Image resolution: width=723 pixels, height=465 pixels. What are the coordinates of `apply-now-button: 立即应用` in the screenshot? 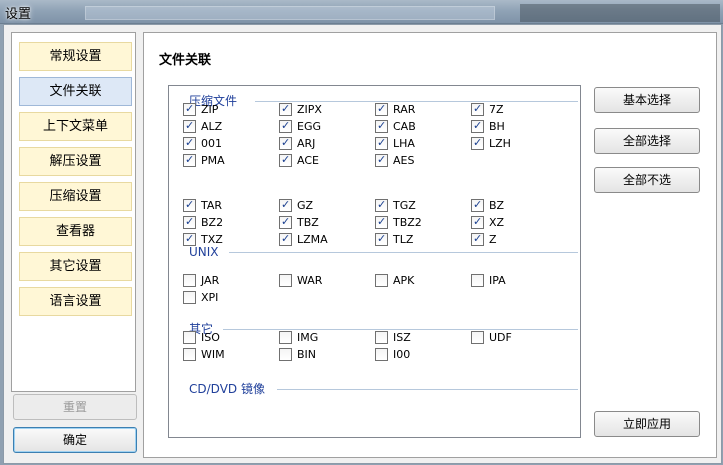 It's located at (647, 424).